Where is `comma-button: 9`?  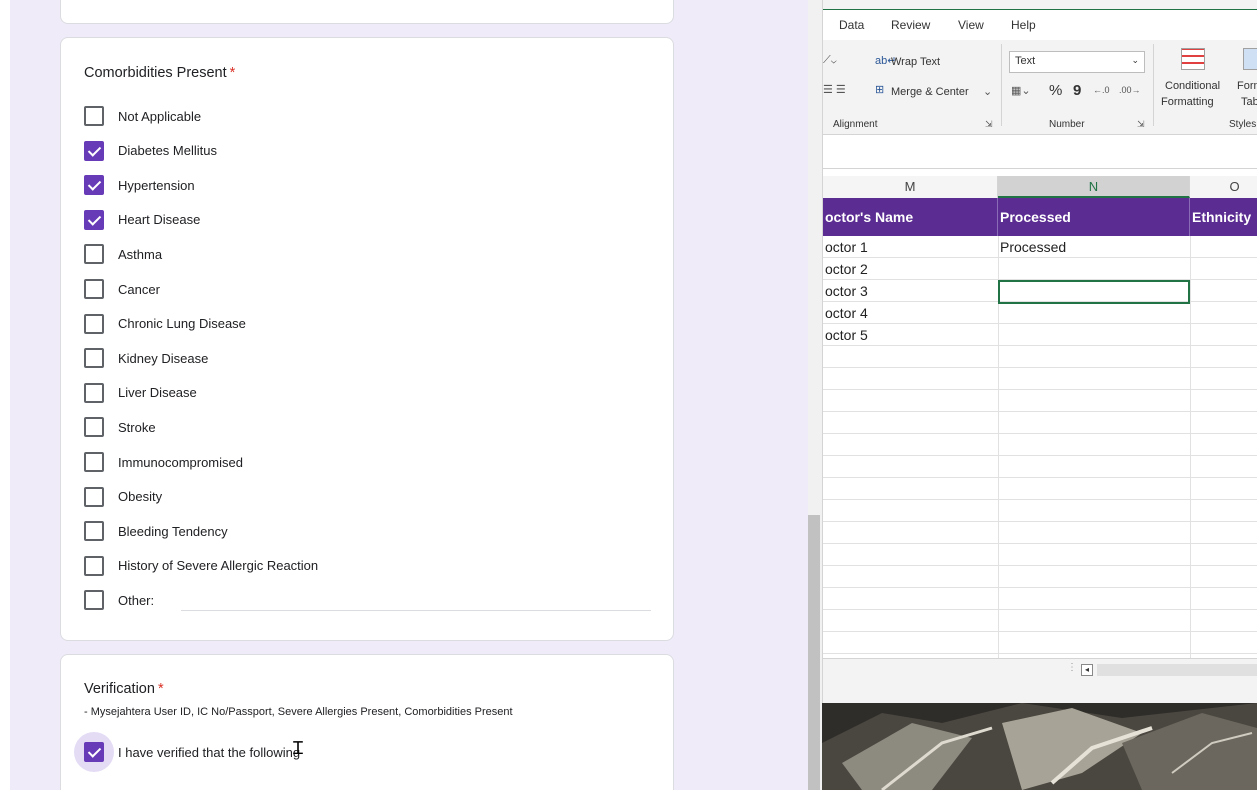
comma-button: 9 is located at coordinates (1077, 90).